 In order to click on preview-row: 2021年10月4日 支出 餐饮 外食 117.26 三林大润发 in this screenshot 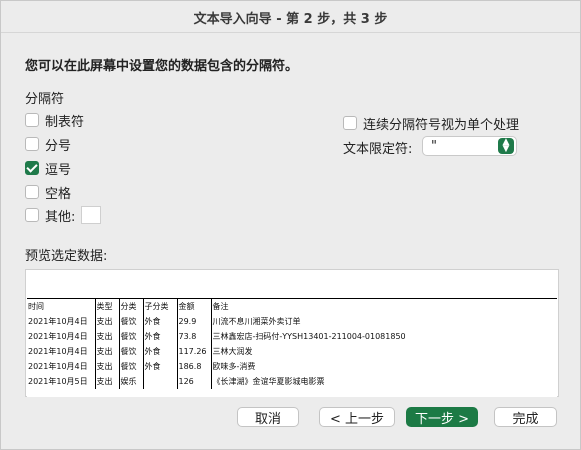, I will do `click(217, 351)`.